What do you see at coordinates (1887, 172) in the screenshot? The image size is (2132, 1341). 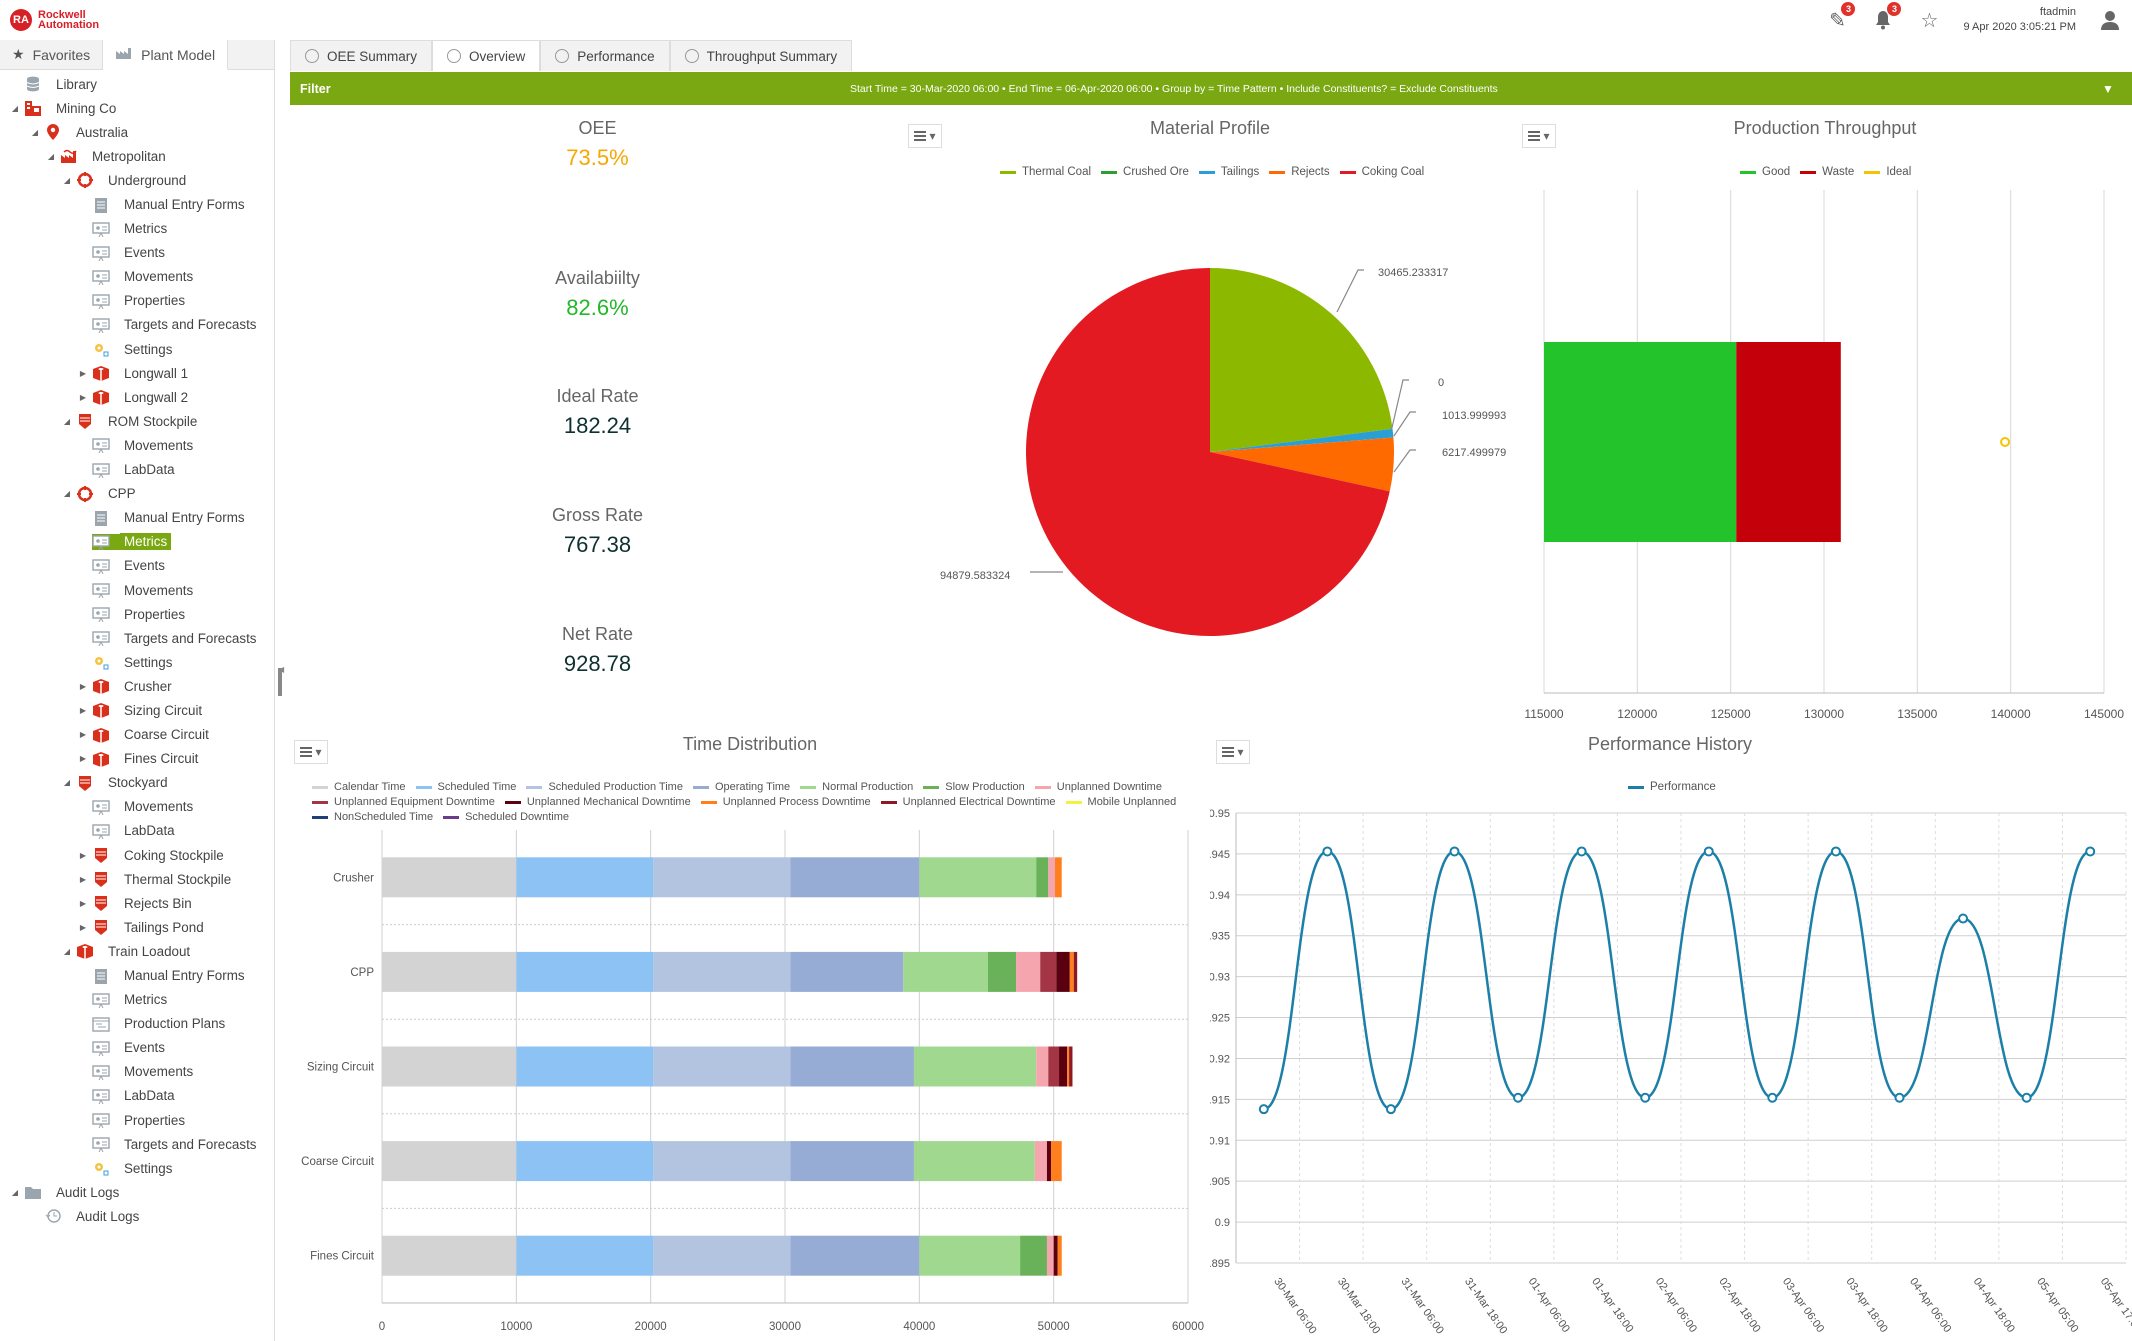 I see `legend-item-ideal: Ideal` at bounding box center [1887, 172].